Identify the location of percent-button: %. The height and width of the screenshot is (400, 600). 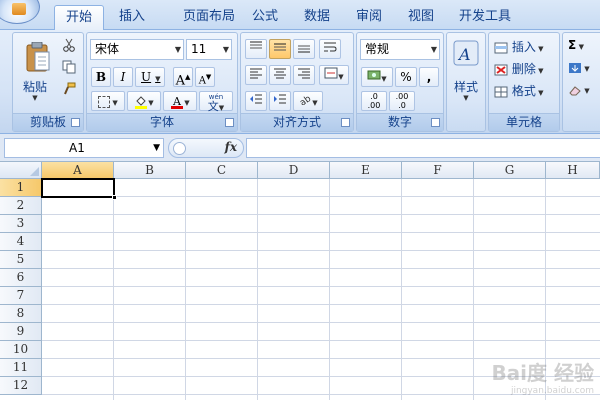
(406, 77).